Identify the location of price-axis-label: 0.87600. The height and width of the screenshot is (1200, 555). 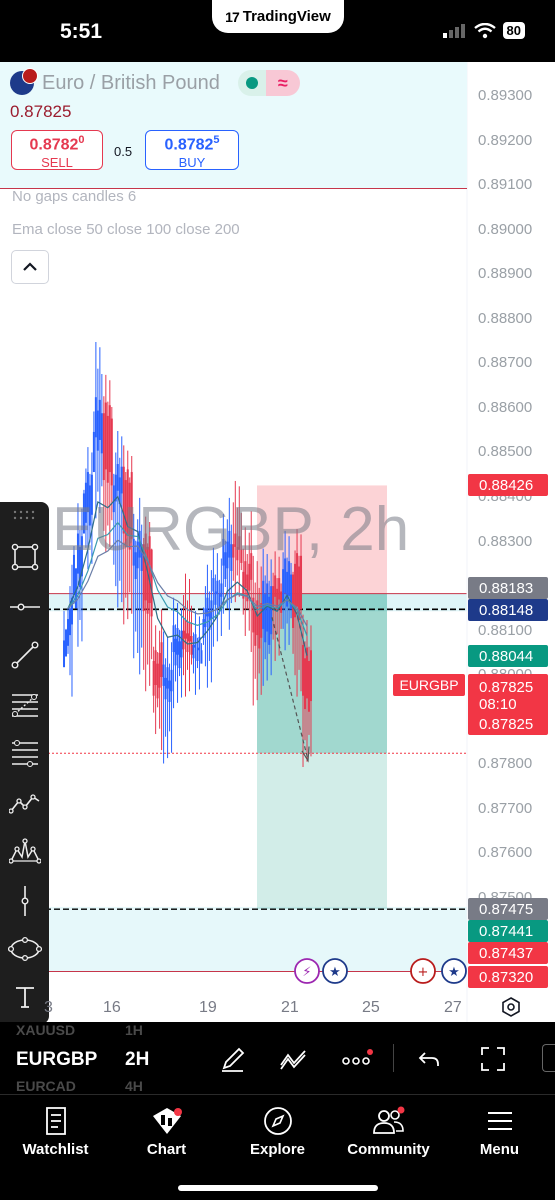
(505, 853).